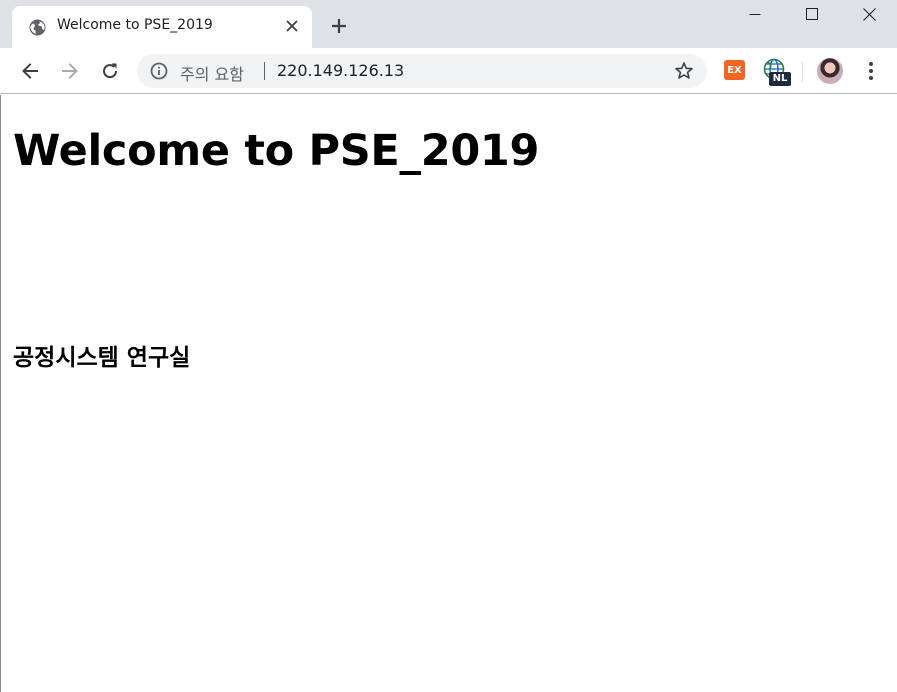 The height and width of the screenshot is (692, 897). What do you see at coordinates (37, 27) in the screenshot?
I see `globe-icon` at bounding box center [37, 27].